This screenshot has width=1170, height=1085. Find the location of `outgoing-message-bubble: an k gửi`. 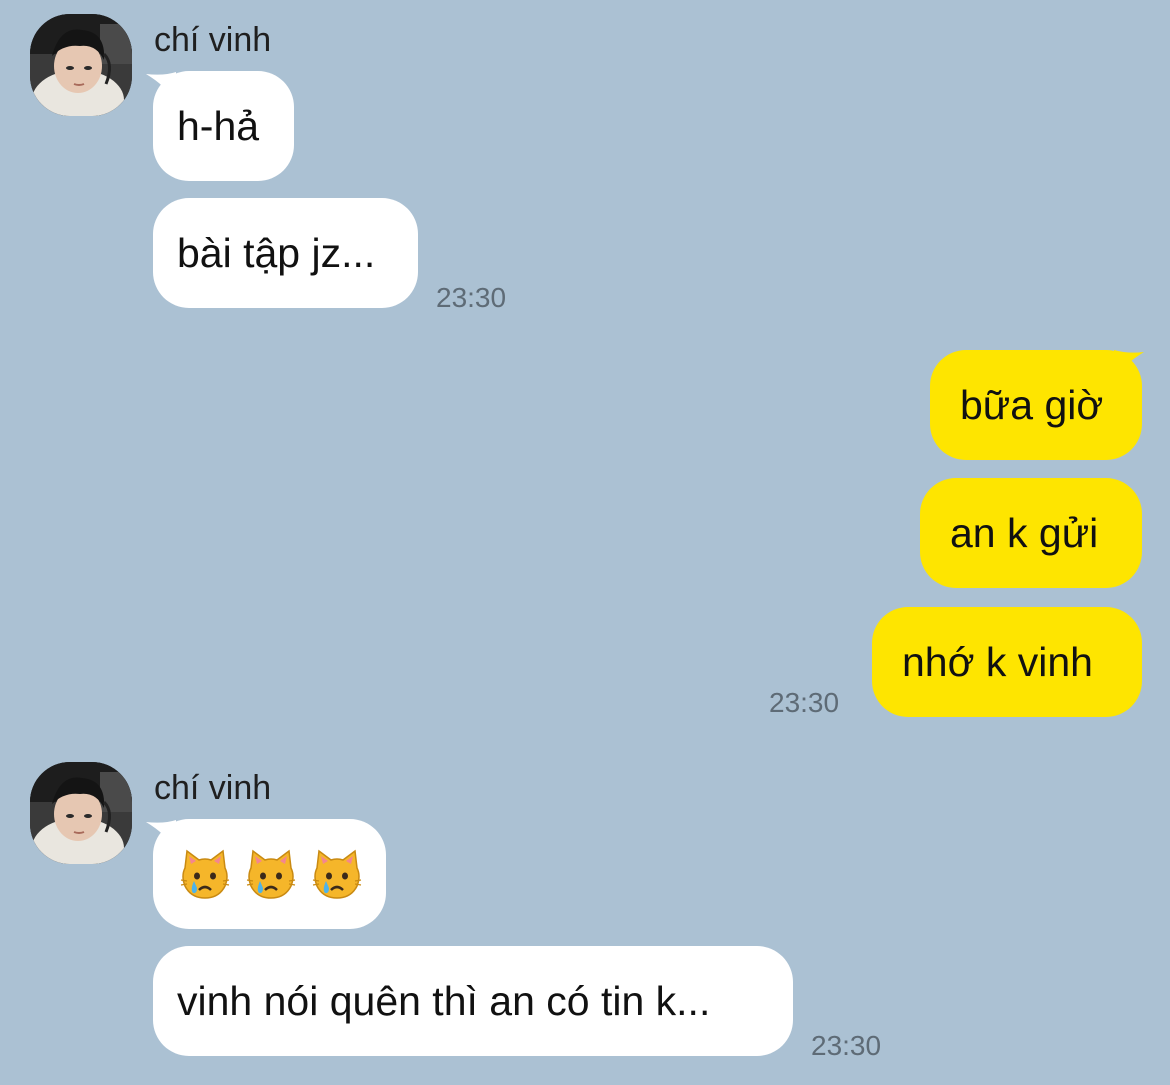

outgoing-message-bubble: an k gửi is located at coordinates (1031, 533).